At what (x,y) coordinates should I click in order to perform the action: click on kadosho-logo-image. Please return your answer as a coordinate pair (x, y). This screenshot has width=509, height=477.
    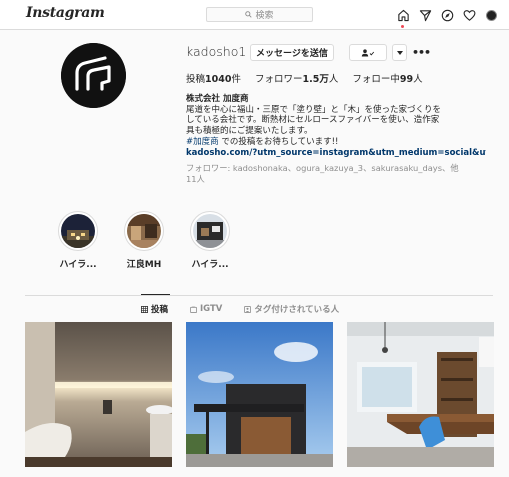
    Looking at the image, I should click on (93, 75).